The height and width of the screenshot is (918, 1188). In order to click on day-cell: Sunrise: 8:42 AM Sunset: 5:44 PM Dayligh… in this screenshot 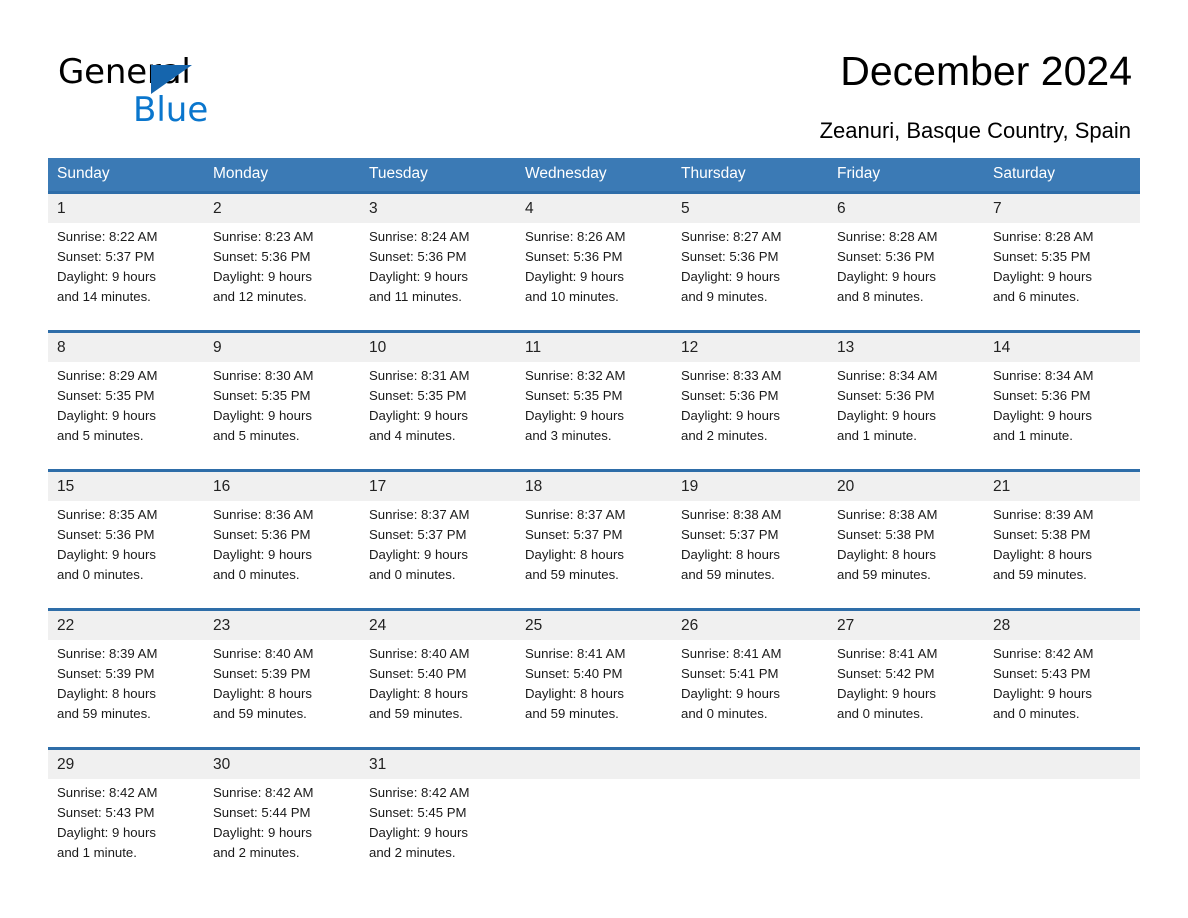, I will do `click(282, 826)`.